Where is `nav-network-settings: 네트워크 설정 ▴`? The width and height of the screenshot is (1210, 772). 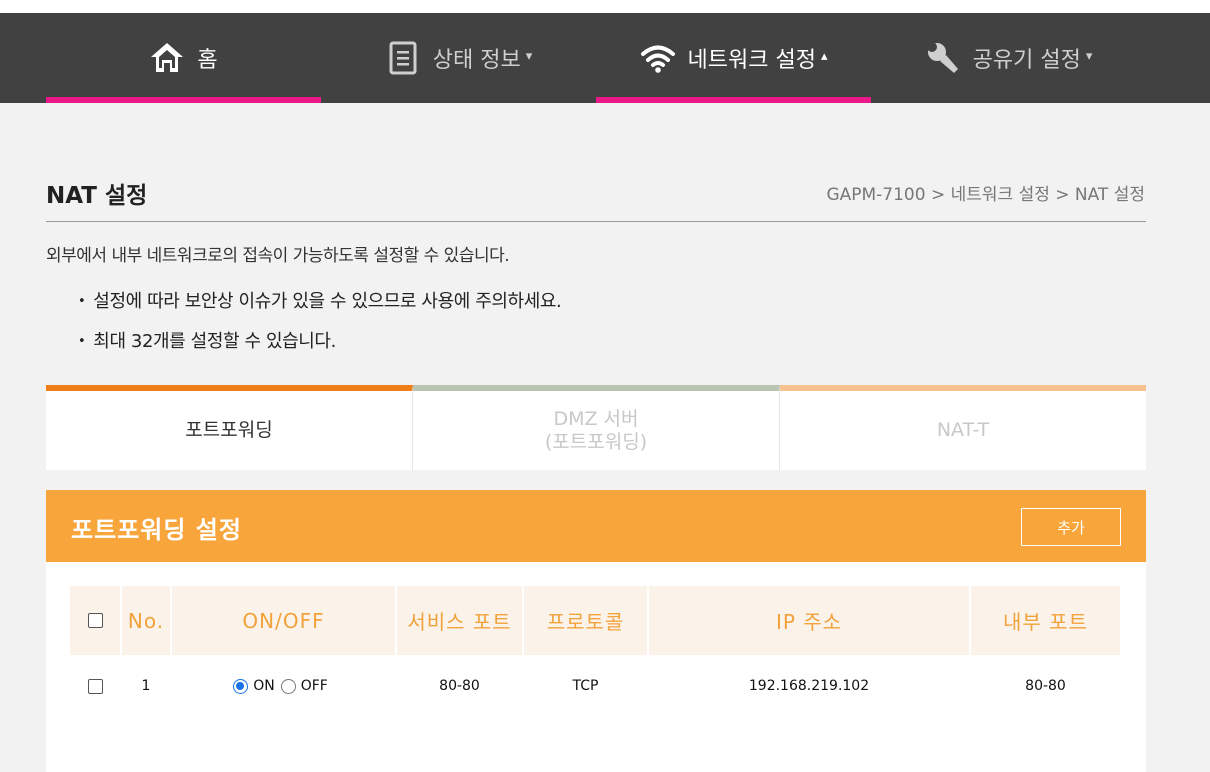 nav-network-settings: 네트워크 설정 ▴ is located at coordinates (733, 58).